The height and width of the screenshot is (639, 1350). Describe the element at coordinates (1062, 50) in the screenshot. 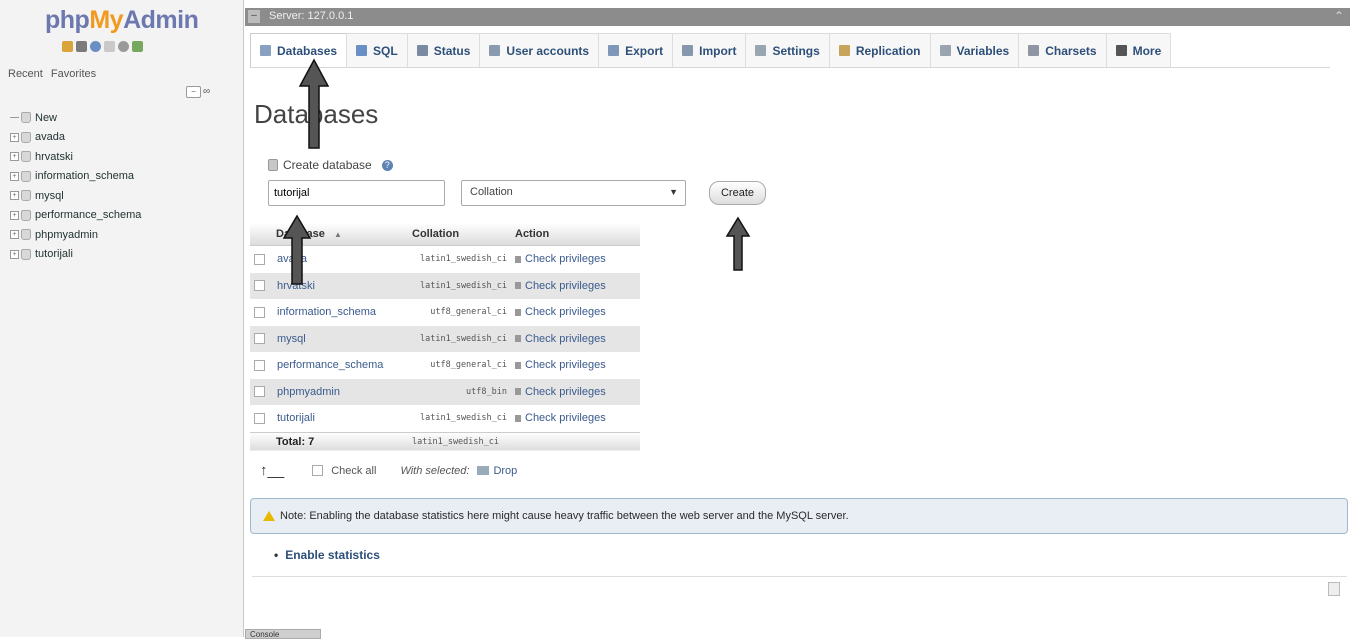

I see `tab-charsets: Charsets` at that location.